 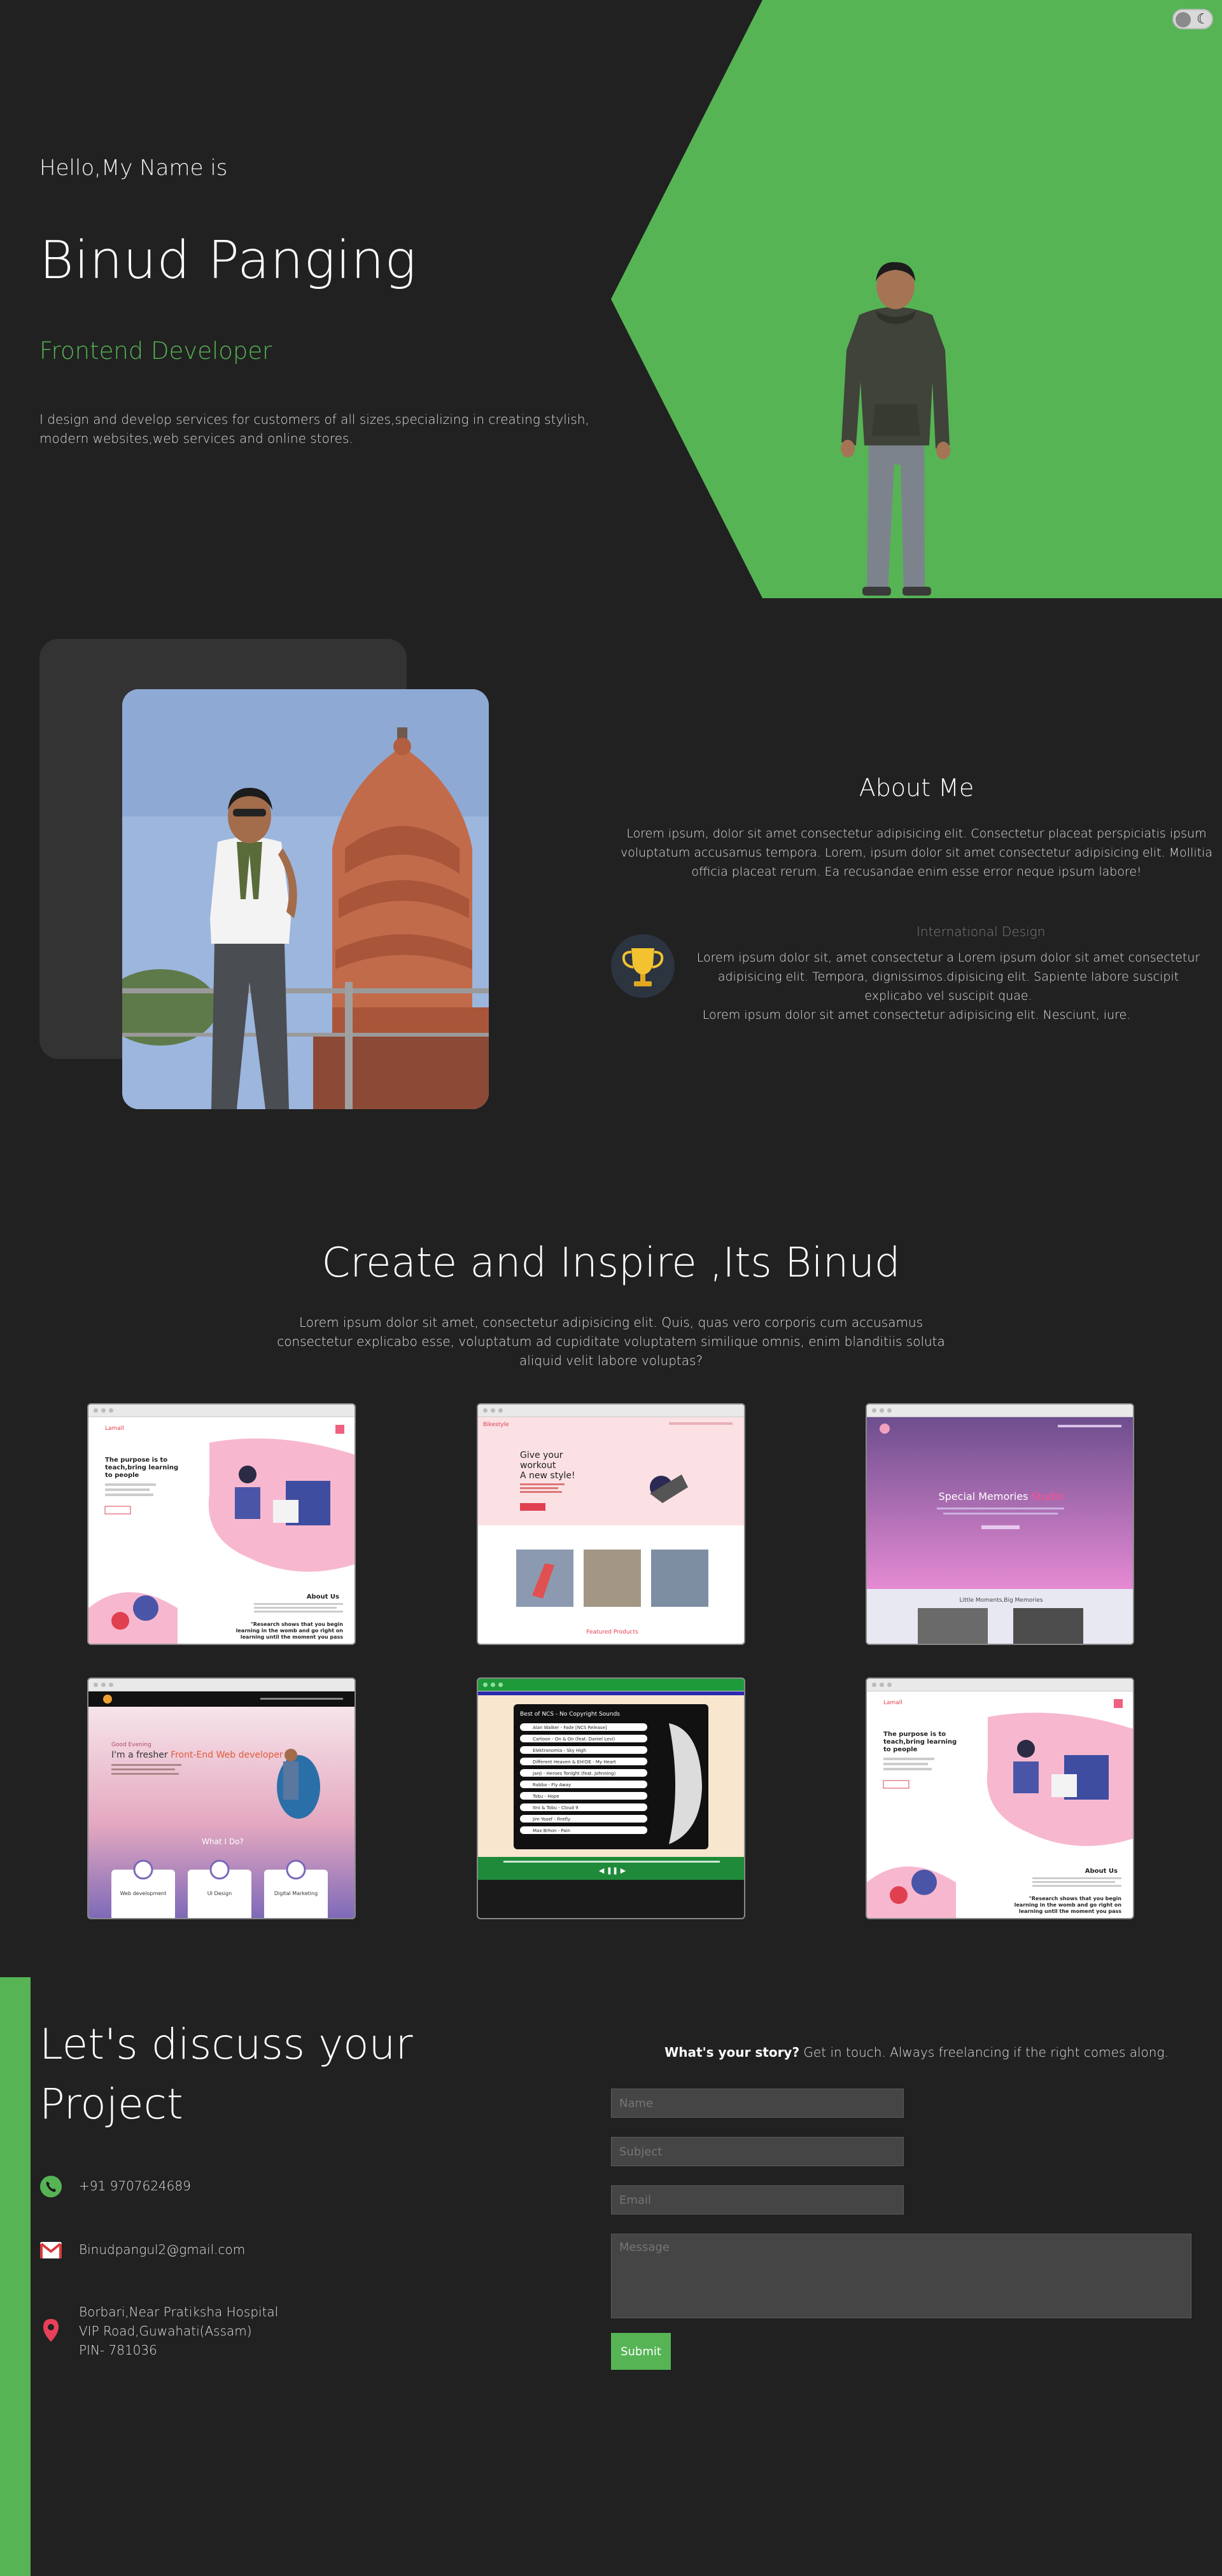 What do you see at coordinates (612, 1632) in the screenshot?
I see `svg-text: Featured Products` at bounding box center [612, 1632].